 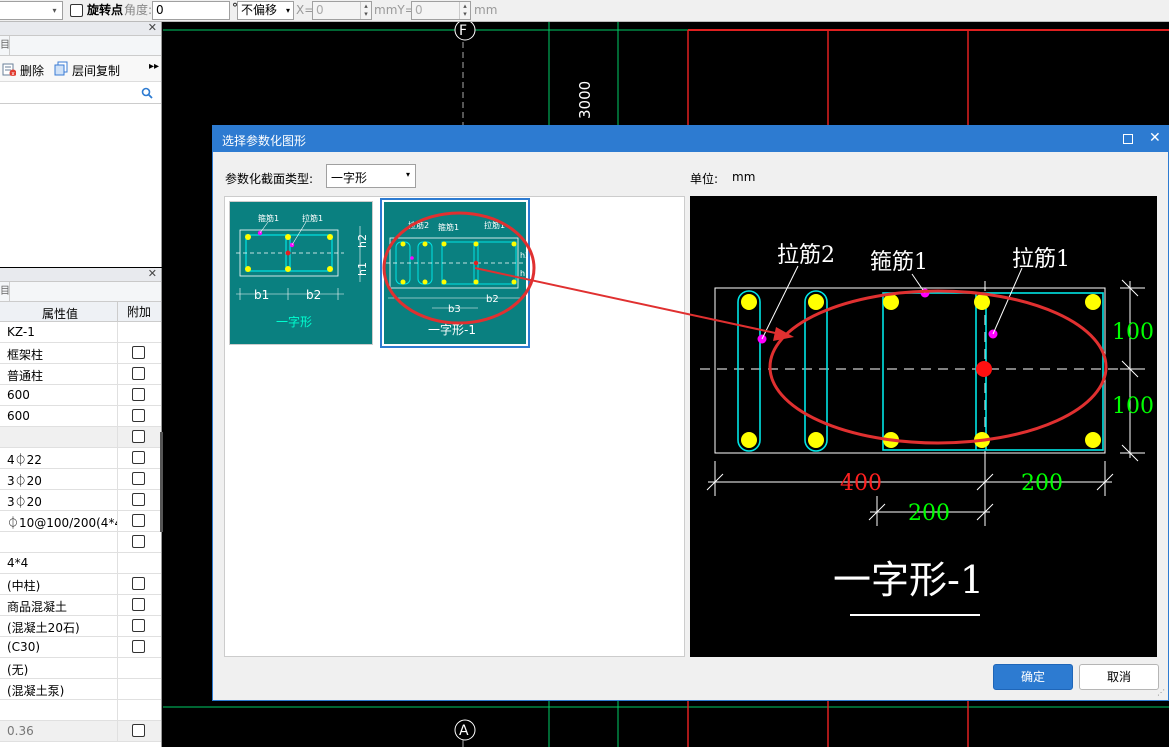 I want to click on thumb-image: 拉筋2 箍筋1 拉筋1 b2 b3 h2 h1 一字形-1, so click(x=455, y=273).